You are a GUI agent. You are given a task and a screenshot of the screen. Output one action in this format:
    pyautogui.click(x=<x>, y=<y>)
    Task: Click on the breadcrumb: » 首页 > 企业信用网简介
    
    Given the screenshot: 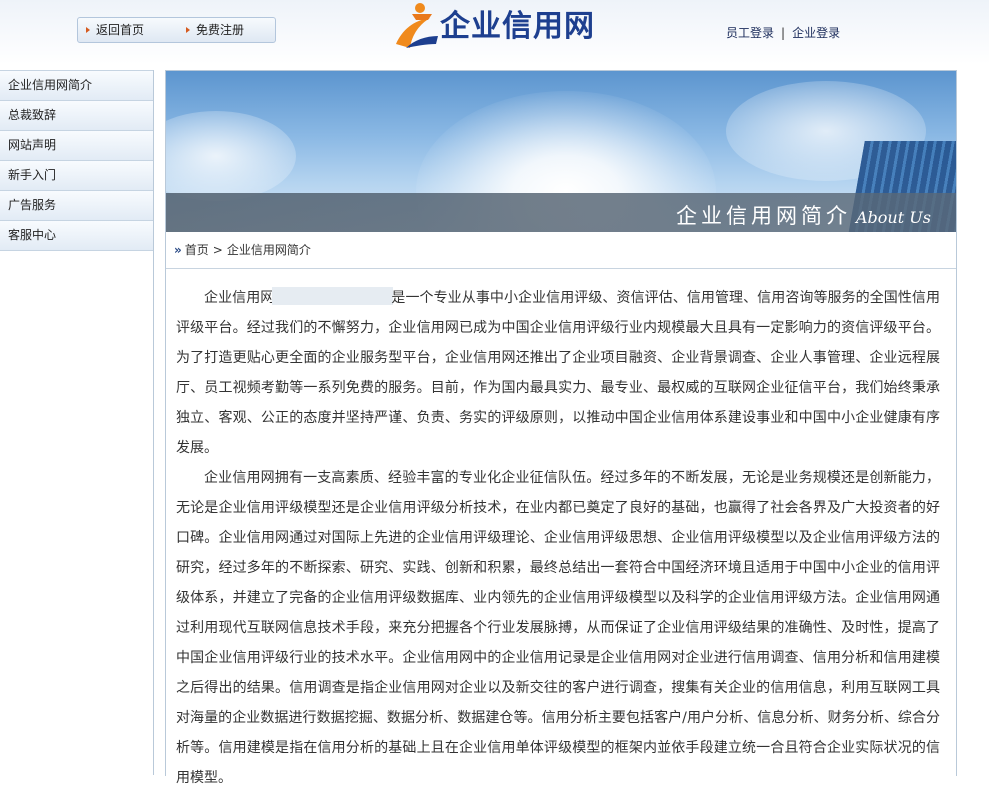 What is the action you would take?
    pyautogui.click(x=561, y=250)
    